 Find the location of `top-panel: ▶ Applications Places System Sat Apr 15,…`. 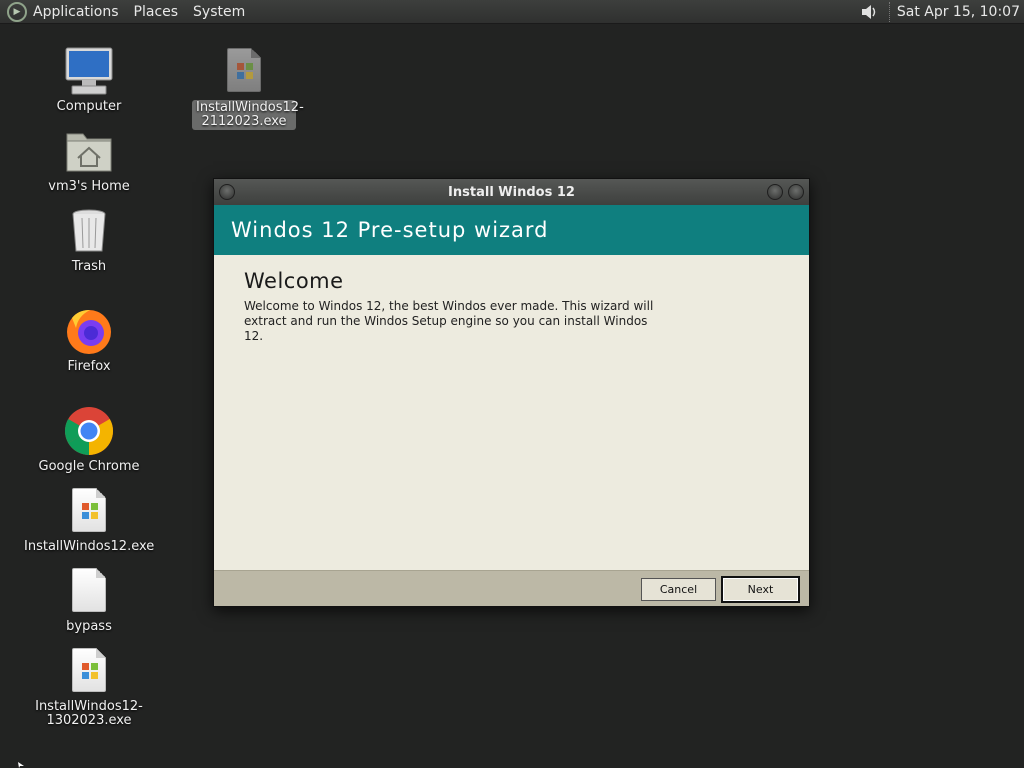

top-panel: ▶ Applications Places System Sat Apr 15,… is located at coordinates (512, 12).